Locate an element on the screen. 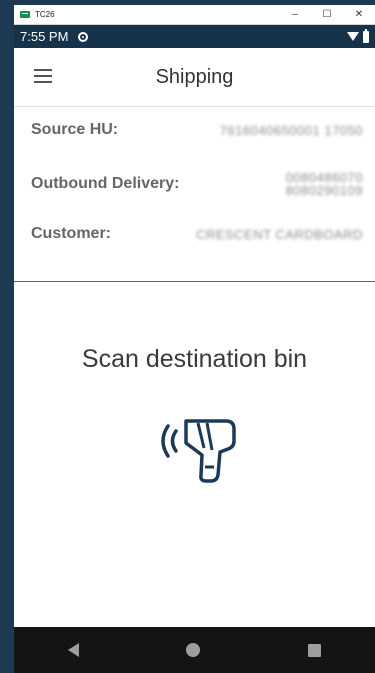 This screenshot has width=375, height=673. home-circle-icon is located at coordinates (193, 650).